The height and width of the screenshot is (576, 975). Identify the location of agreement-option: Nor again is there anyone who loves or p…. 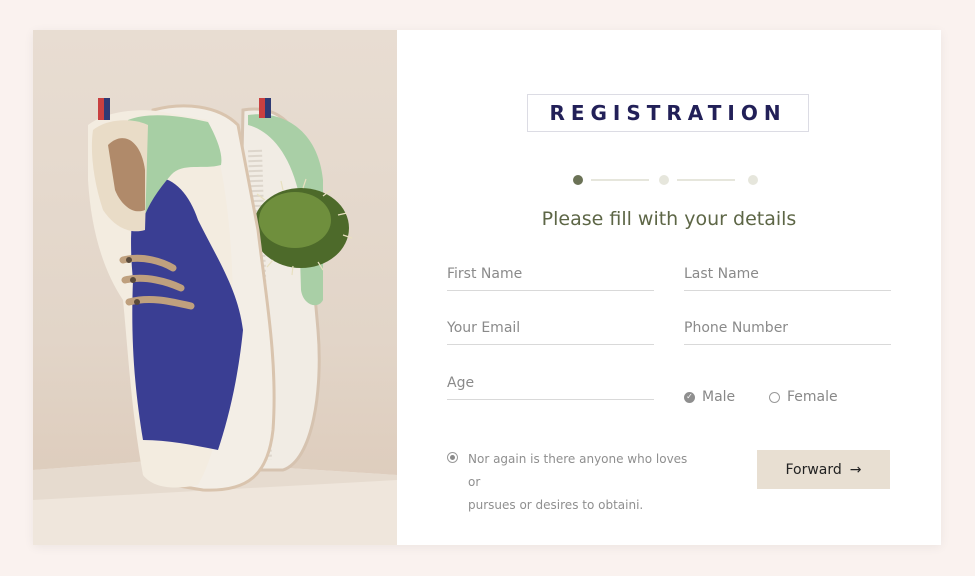
(572, 482).